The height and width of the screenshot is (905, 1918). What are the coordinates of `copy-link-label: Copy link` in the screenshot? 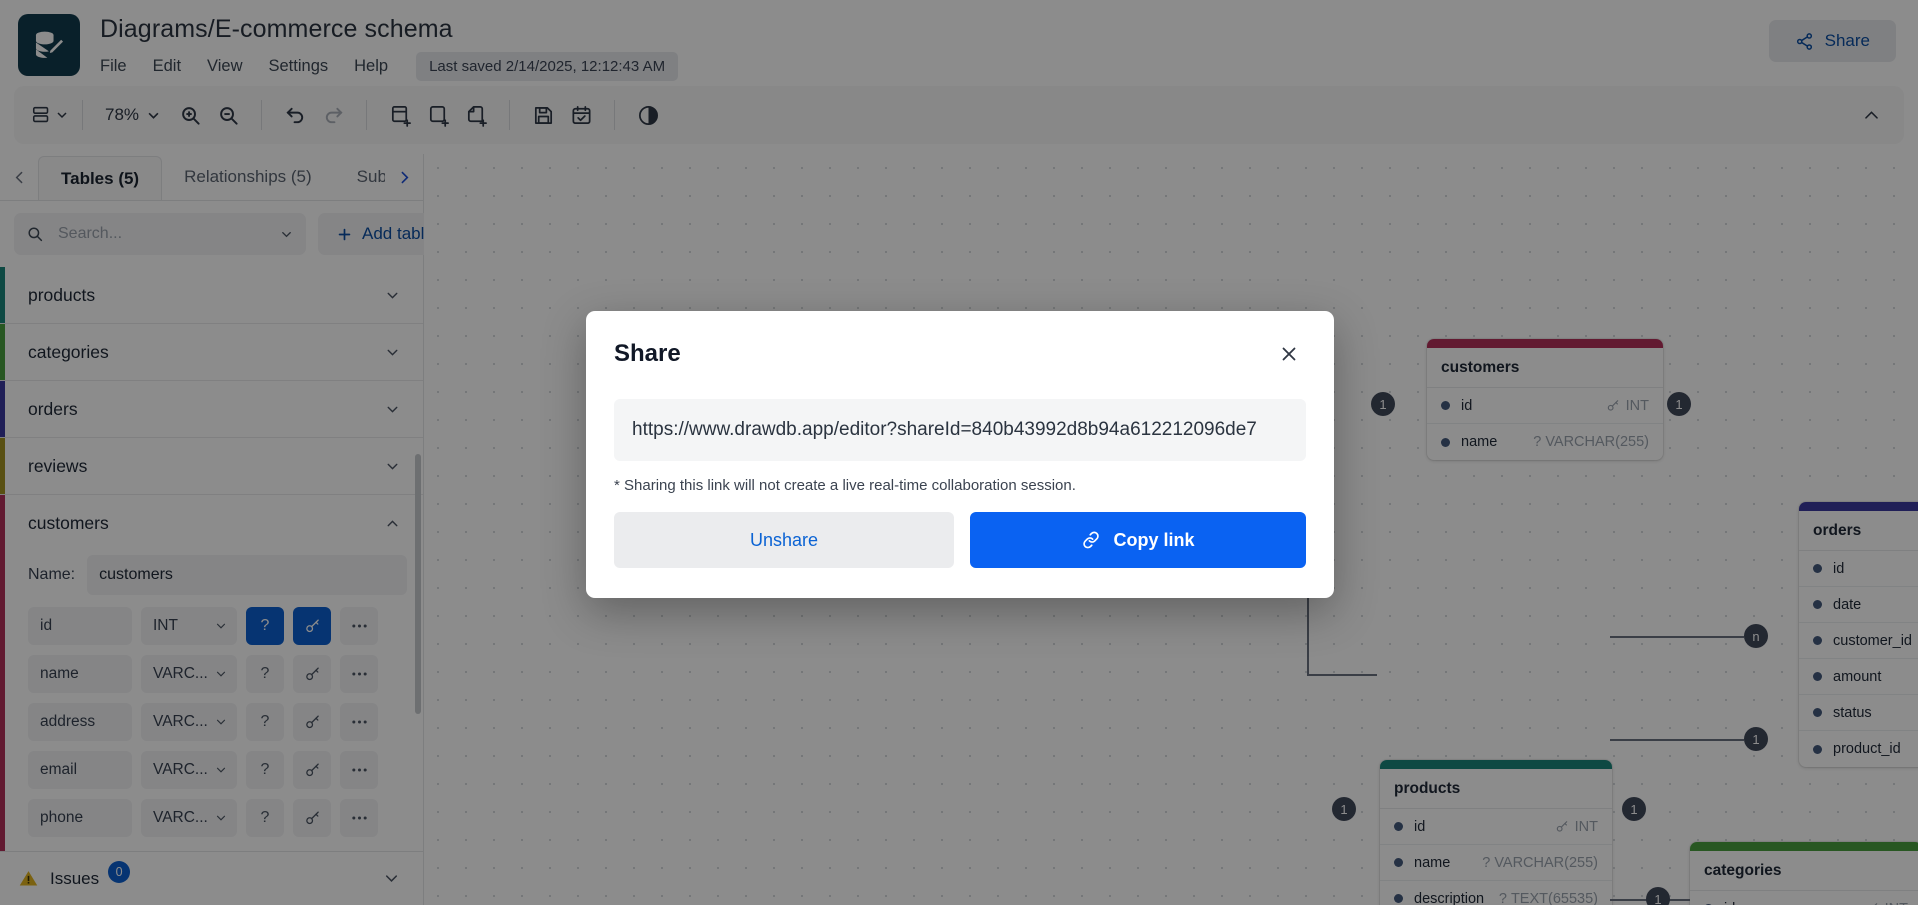 It's located at (1154, 539).